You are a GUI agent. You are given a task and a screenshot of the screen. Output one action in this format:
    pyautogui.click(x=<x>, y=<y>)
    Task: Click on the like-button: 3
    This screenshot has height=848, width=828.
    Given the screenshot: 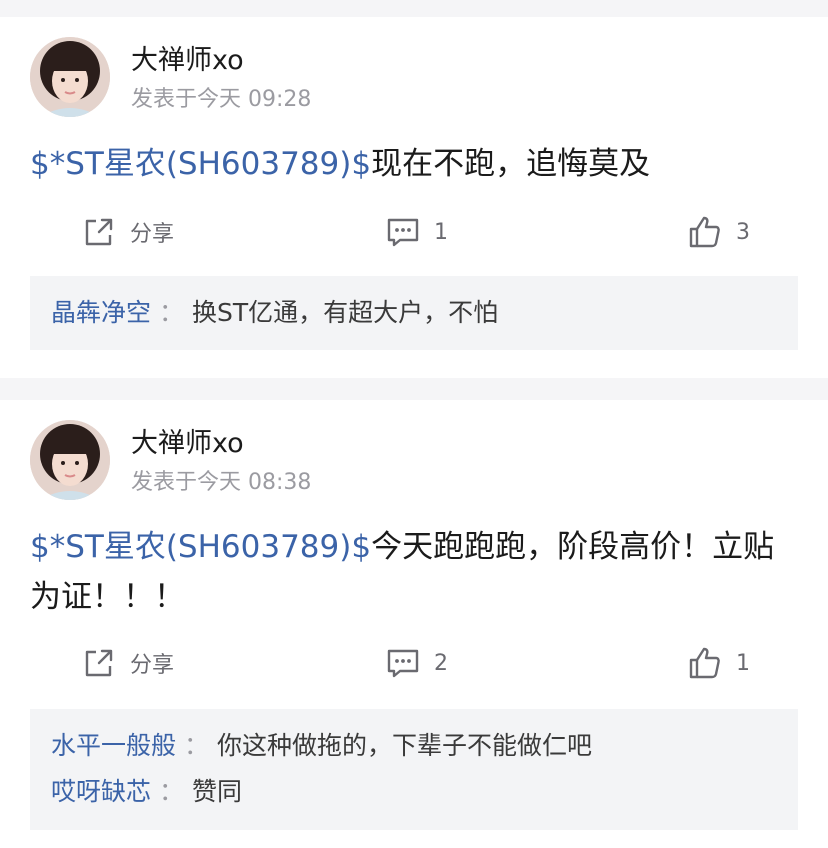 What is the action you would take?
    pyautogui.click(x=719, y=232)
    